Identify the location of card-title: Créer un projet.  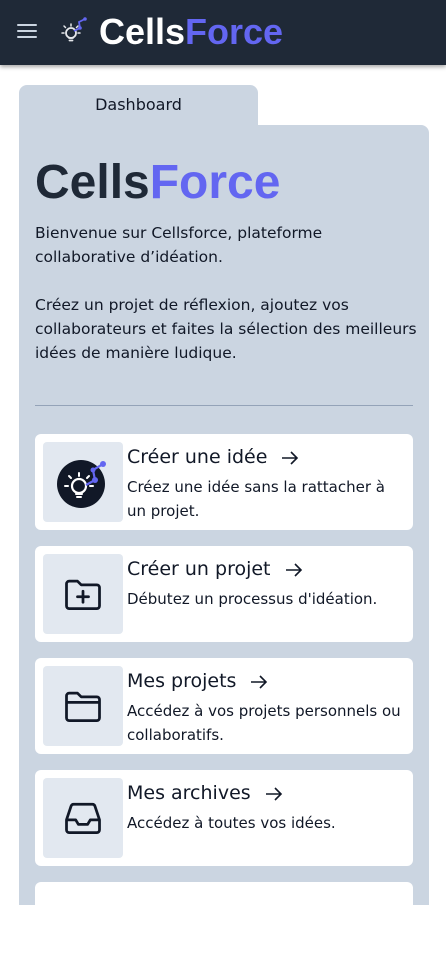
(215, 569).